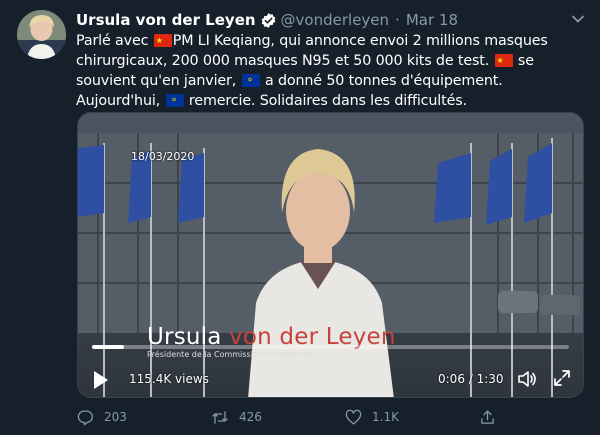  Describe the element at coordinates (169, 379) in the screenshot. I see `video-view-count: 115.4K views` at that location.